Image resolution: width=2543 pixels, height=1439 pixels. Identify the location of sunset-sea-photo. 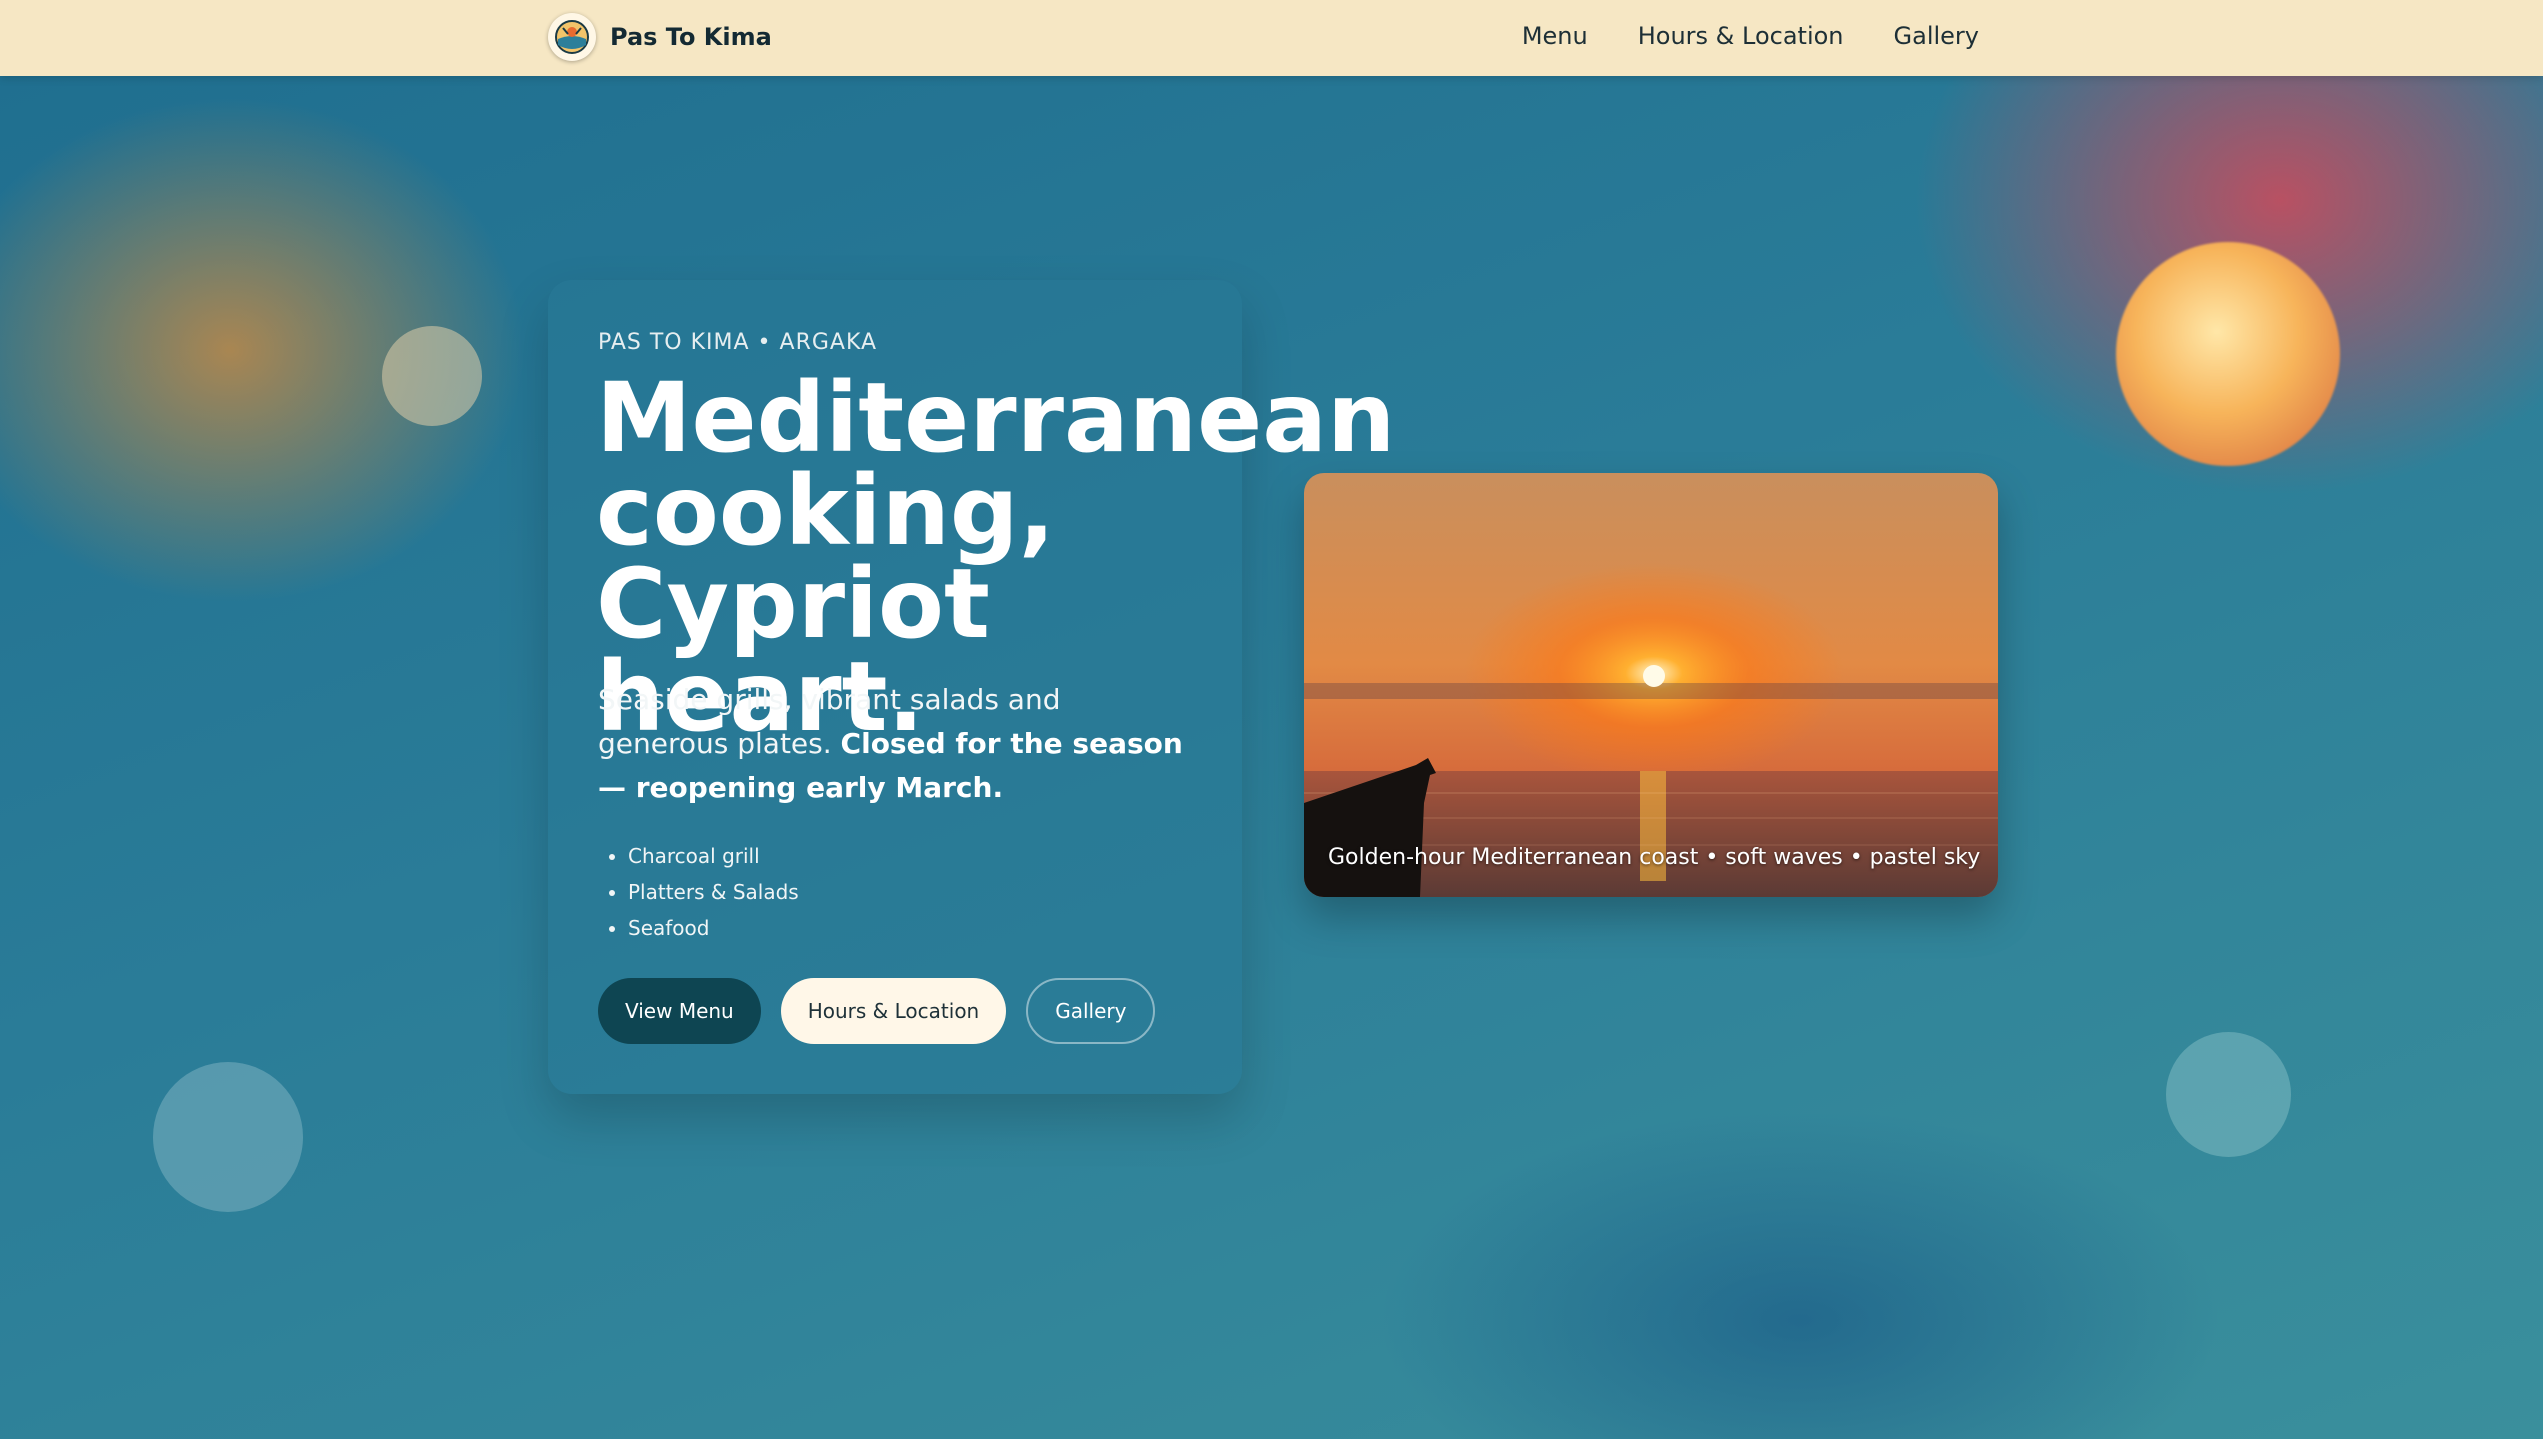
(1651, 685).